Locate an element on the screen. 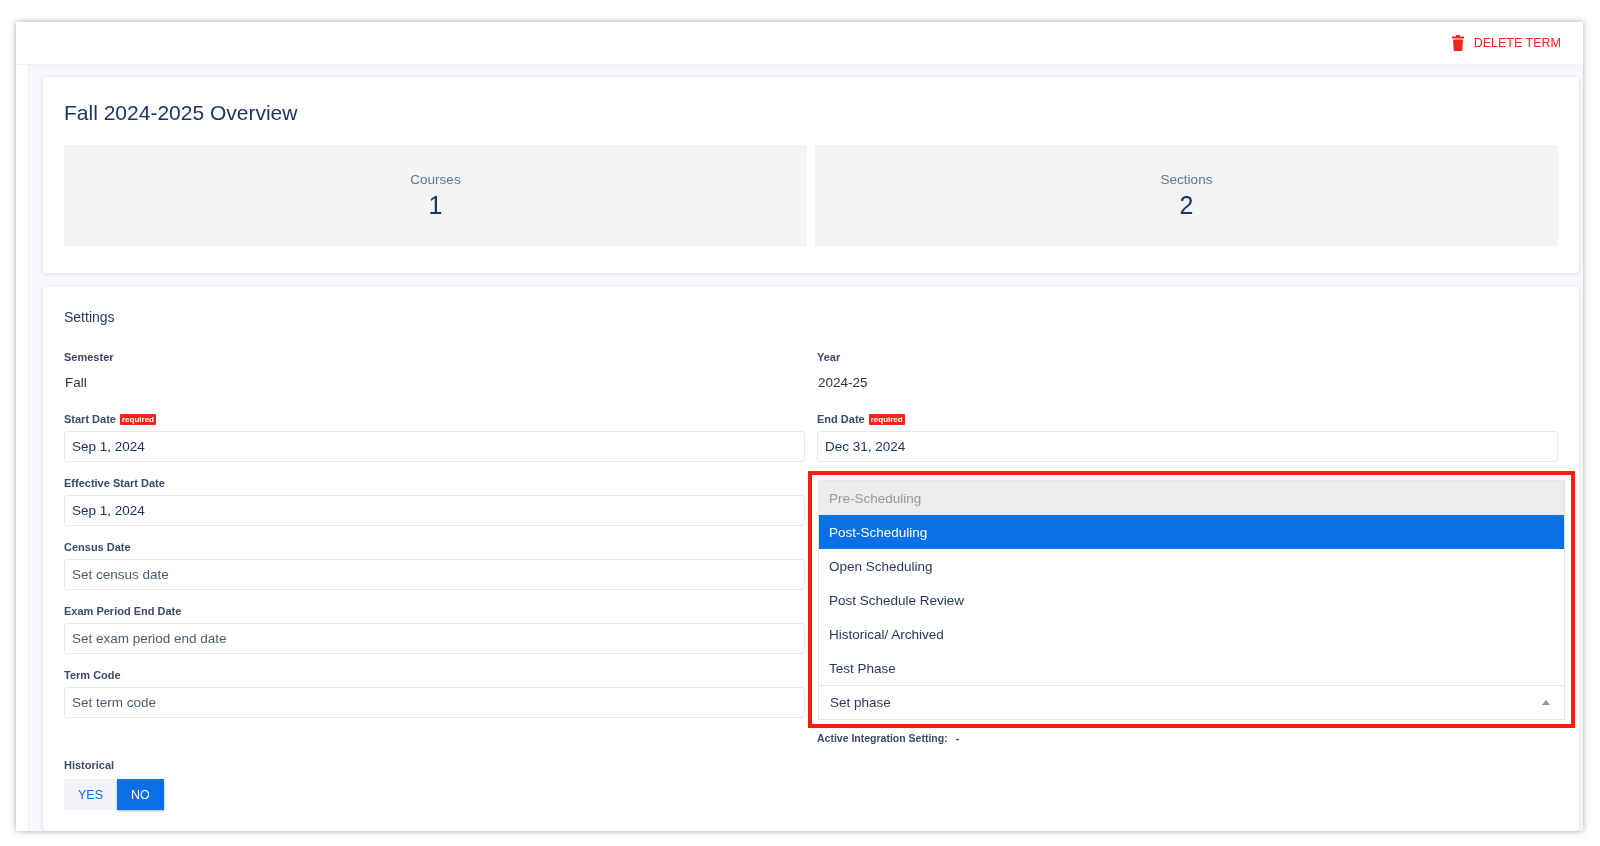 This screenshot has height=846, width=1600. field-label: Exam Period End Date is located at coordinates (123, 611).